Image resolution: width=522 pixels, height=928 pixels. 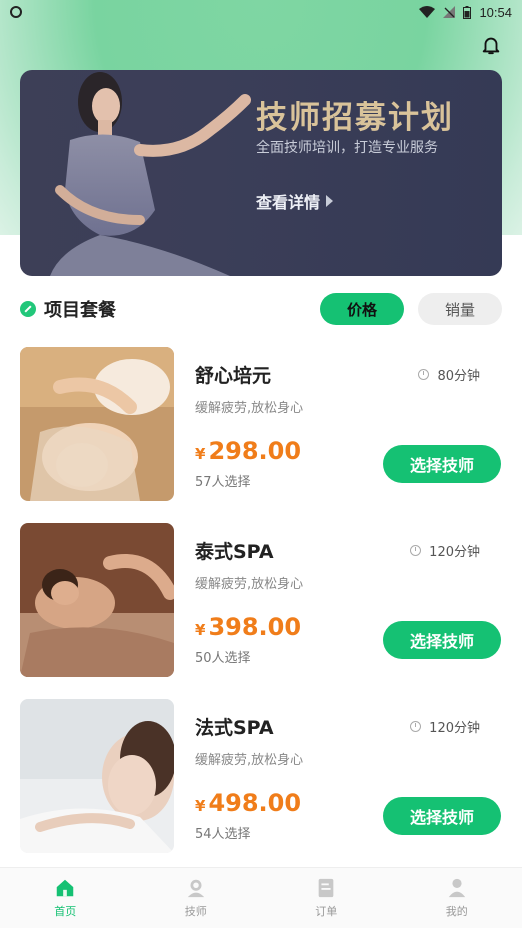 I want to click on signal-icon, so click(x=449, y=12).